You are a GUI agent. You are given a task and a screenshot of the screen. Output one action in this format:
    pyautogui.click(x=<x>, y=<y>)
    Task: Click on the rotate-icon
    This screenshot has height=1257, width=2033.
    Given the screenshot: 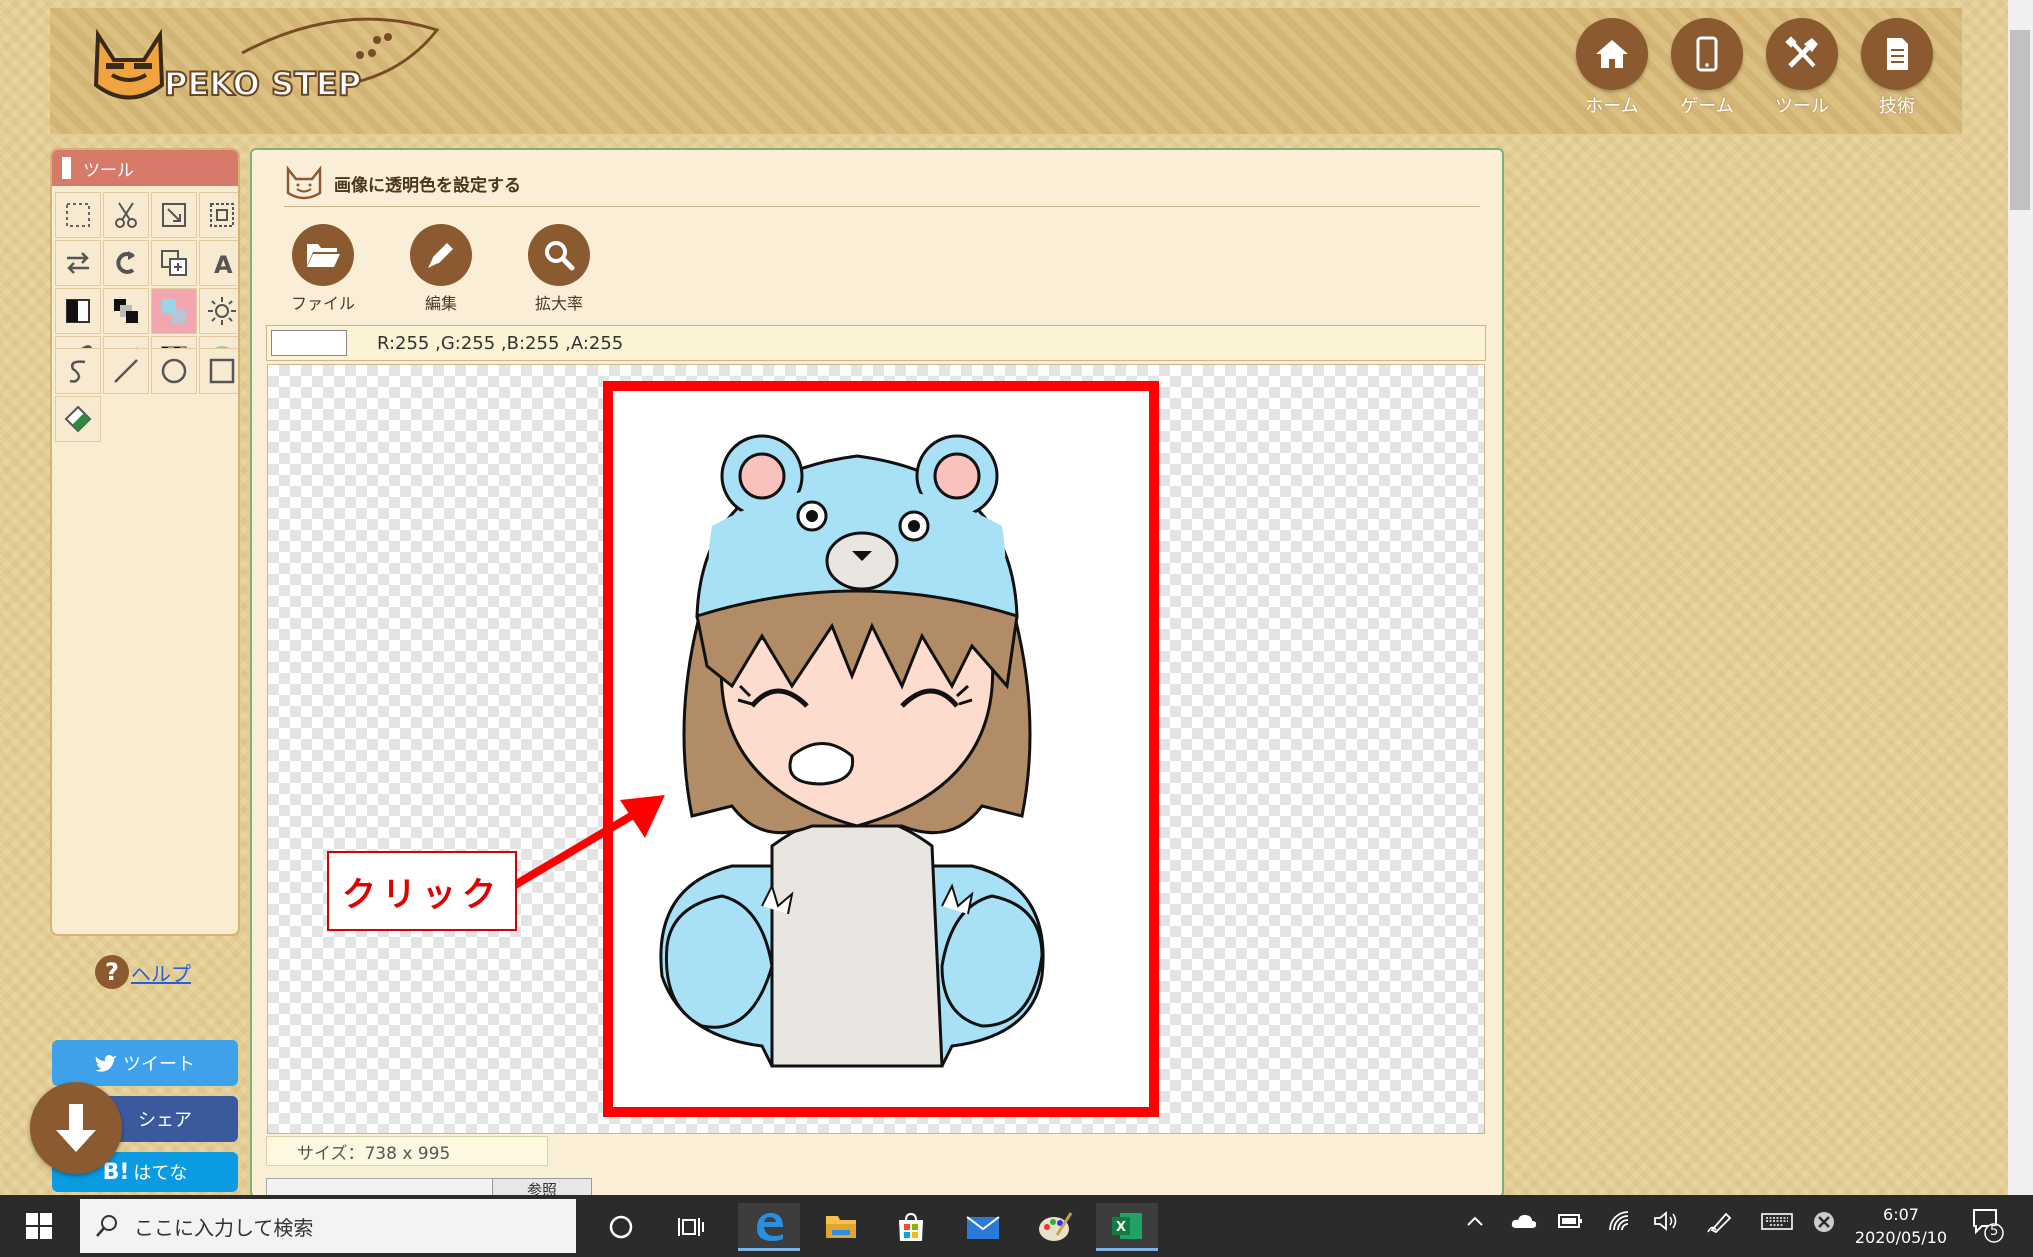 What is the action you would take?
    pyautogui.click(x=126, y=263)
    